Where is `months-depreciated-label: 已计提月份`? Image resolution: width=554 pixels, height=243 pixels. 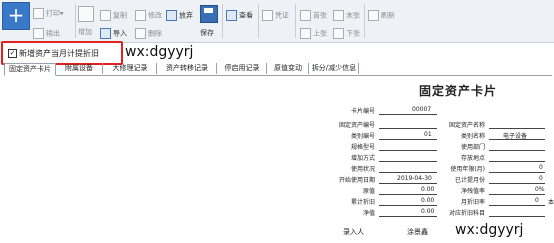 months-depreciated-label: 已计提月份 is located at coordinates (469, 180).